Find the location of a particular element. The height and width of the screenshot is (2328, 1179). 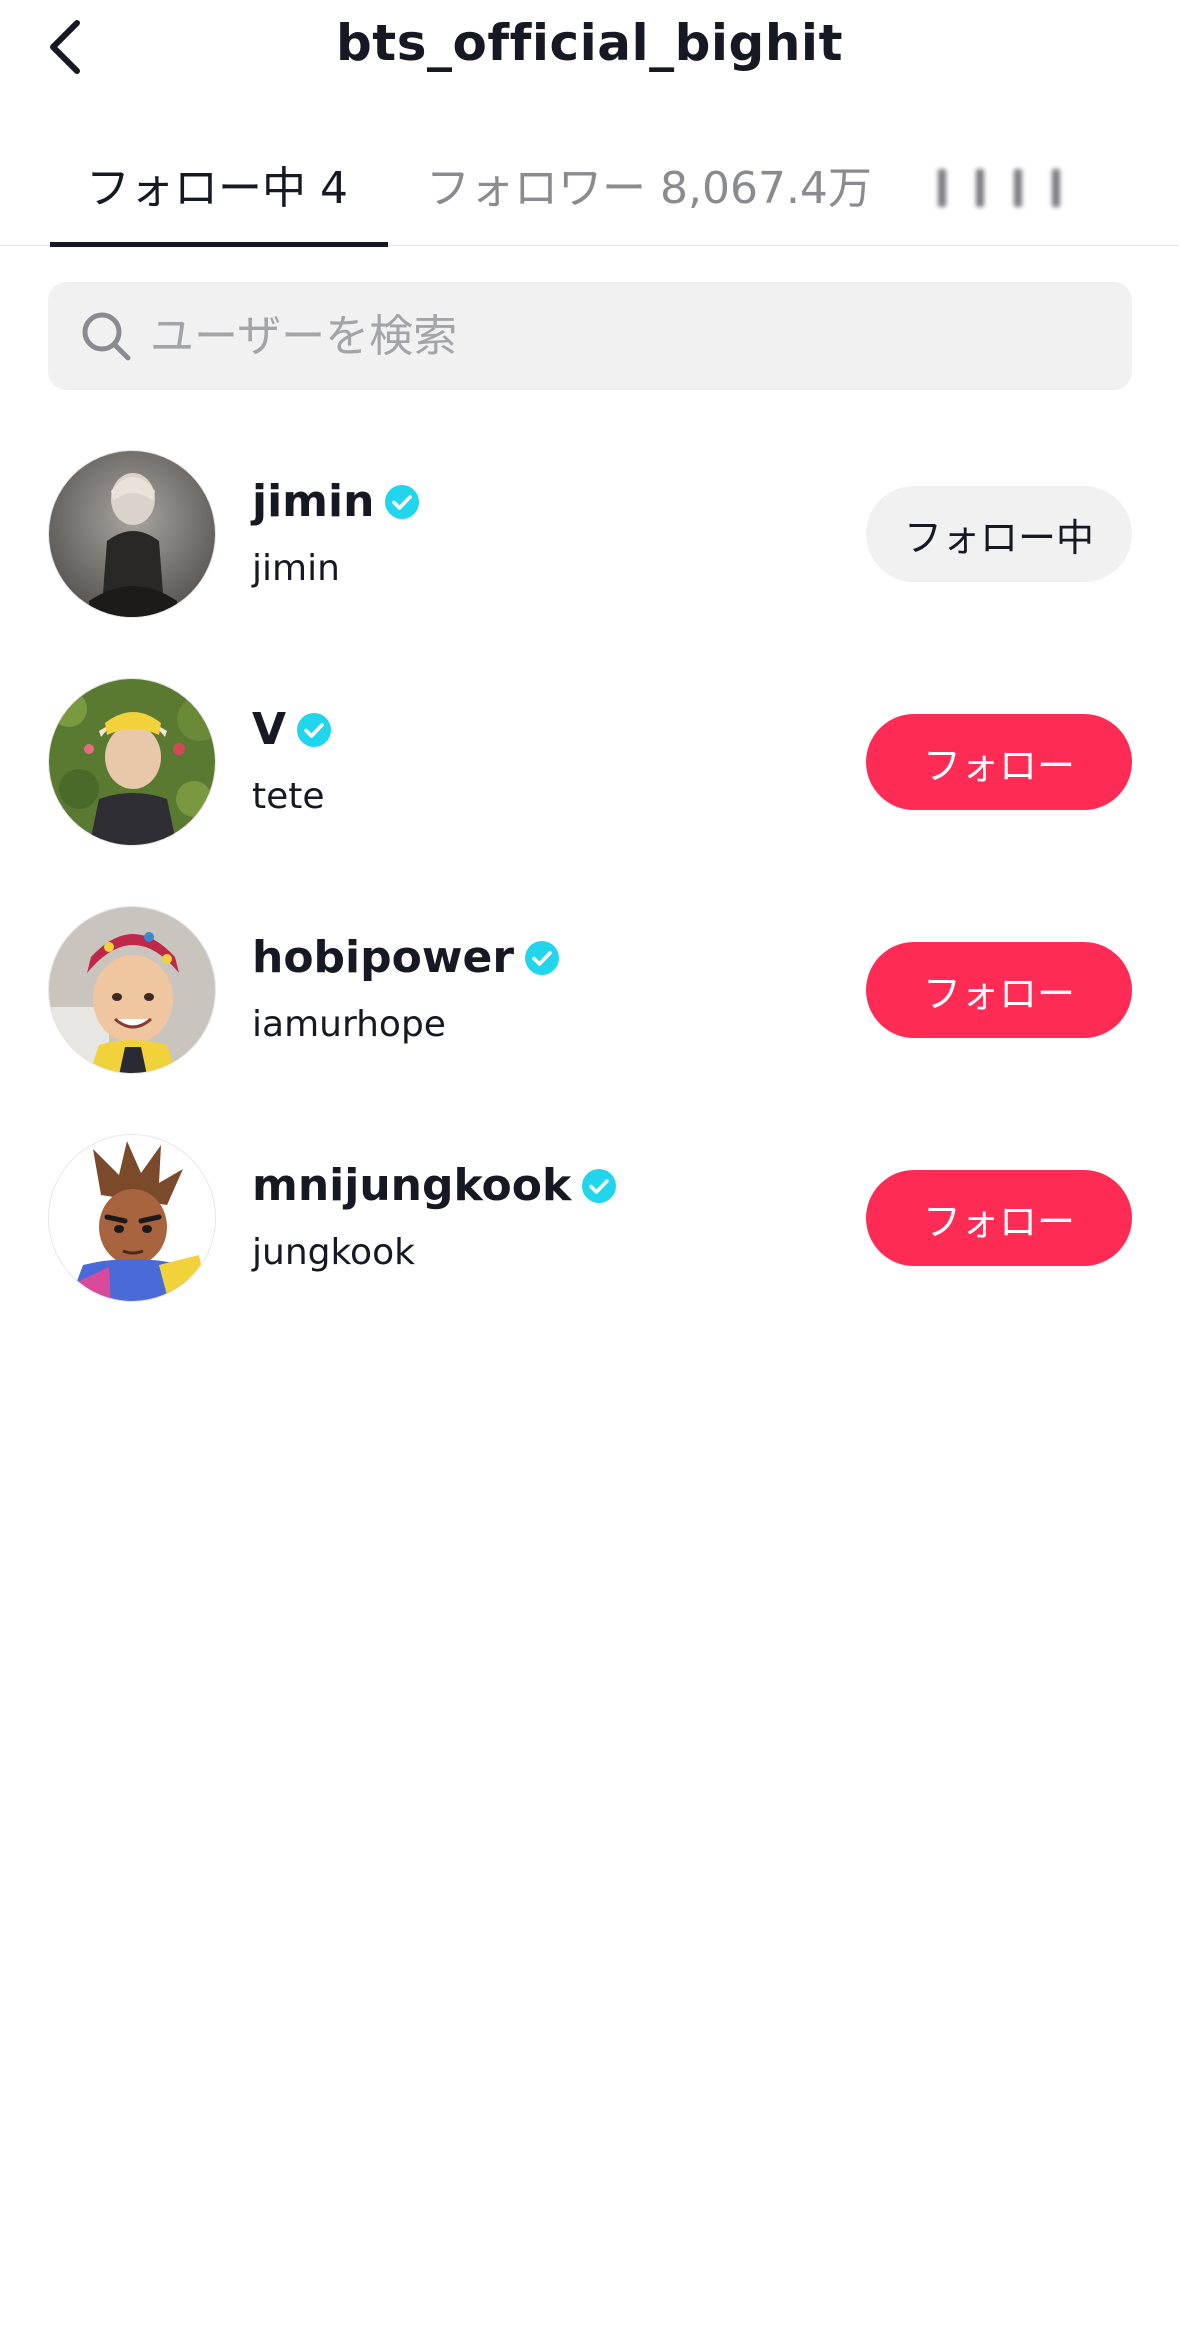

display-name: hobipower is located at coordinates (383, 957).